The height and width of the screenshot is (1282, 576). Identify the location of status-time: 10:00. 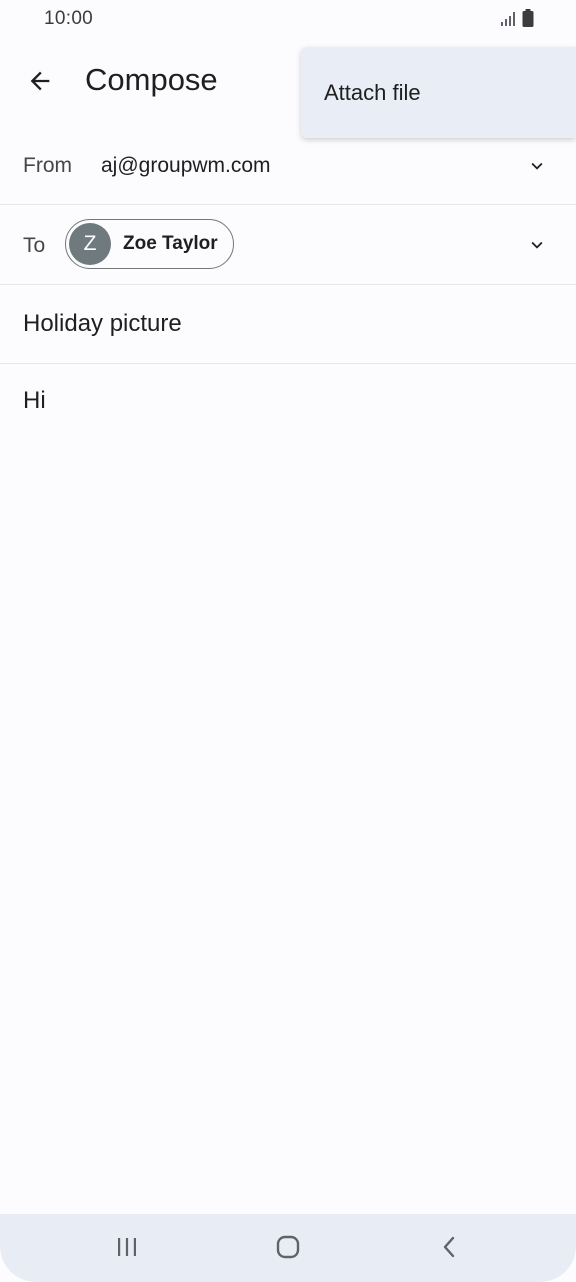
(69, 18).